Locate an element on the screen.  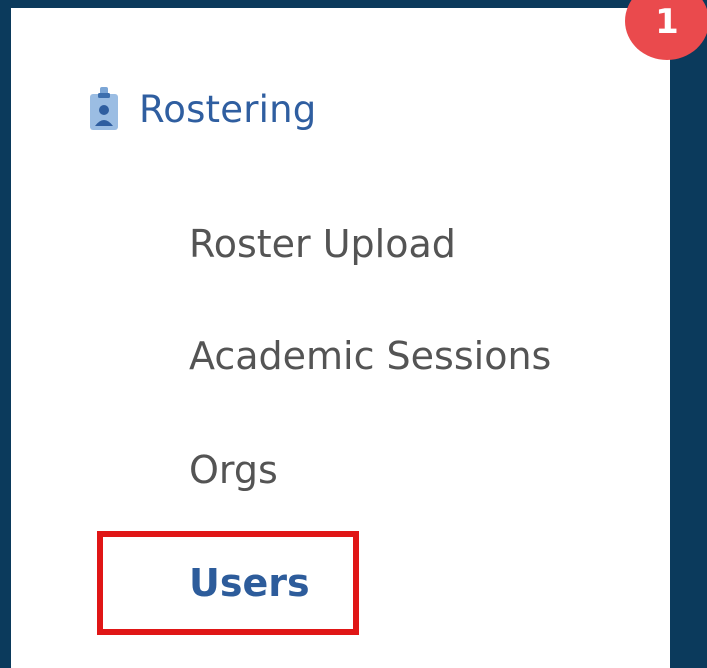
id-badge-icon is located at coordinates (104, 109).